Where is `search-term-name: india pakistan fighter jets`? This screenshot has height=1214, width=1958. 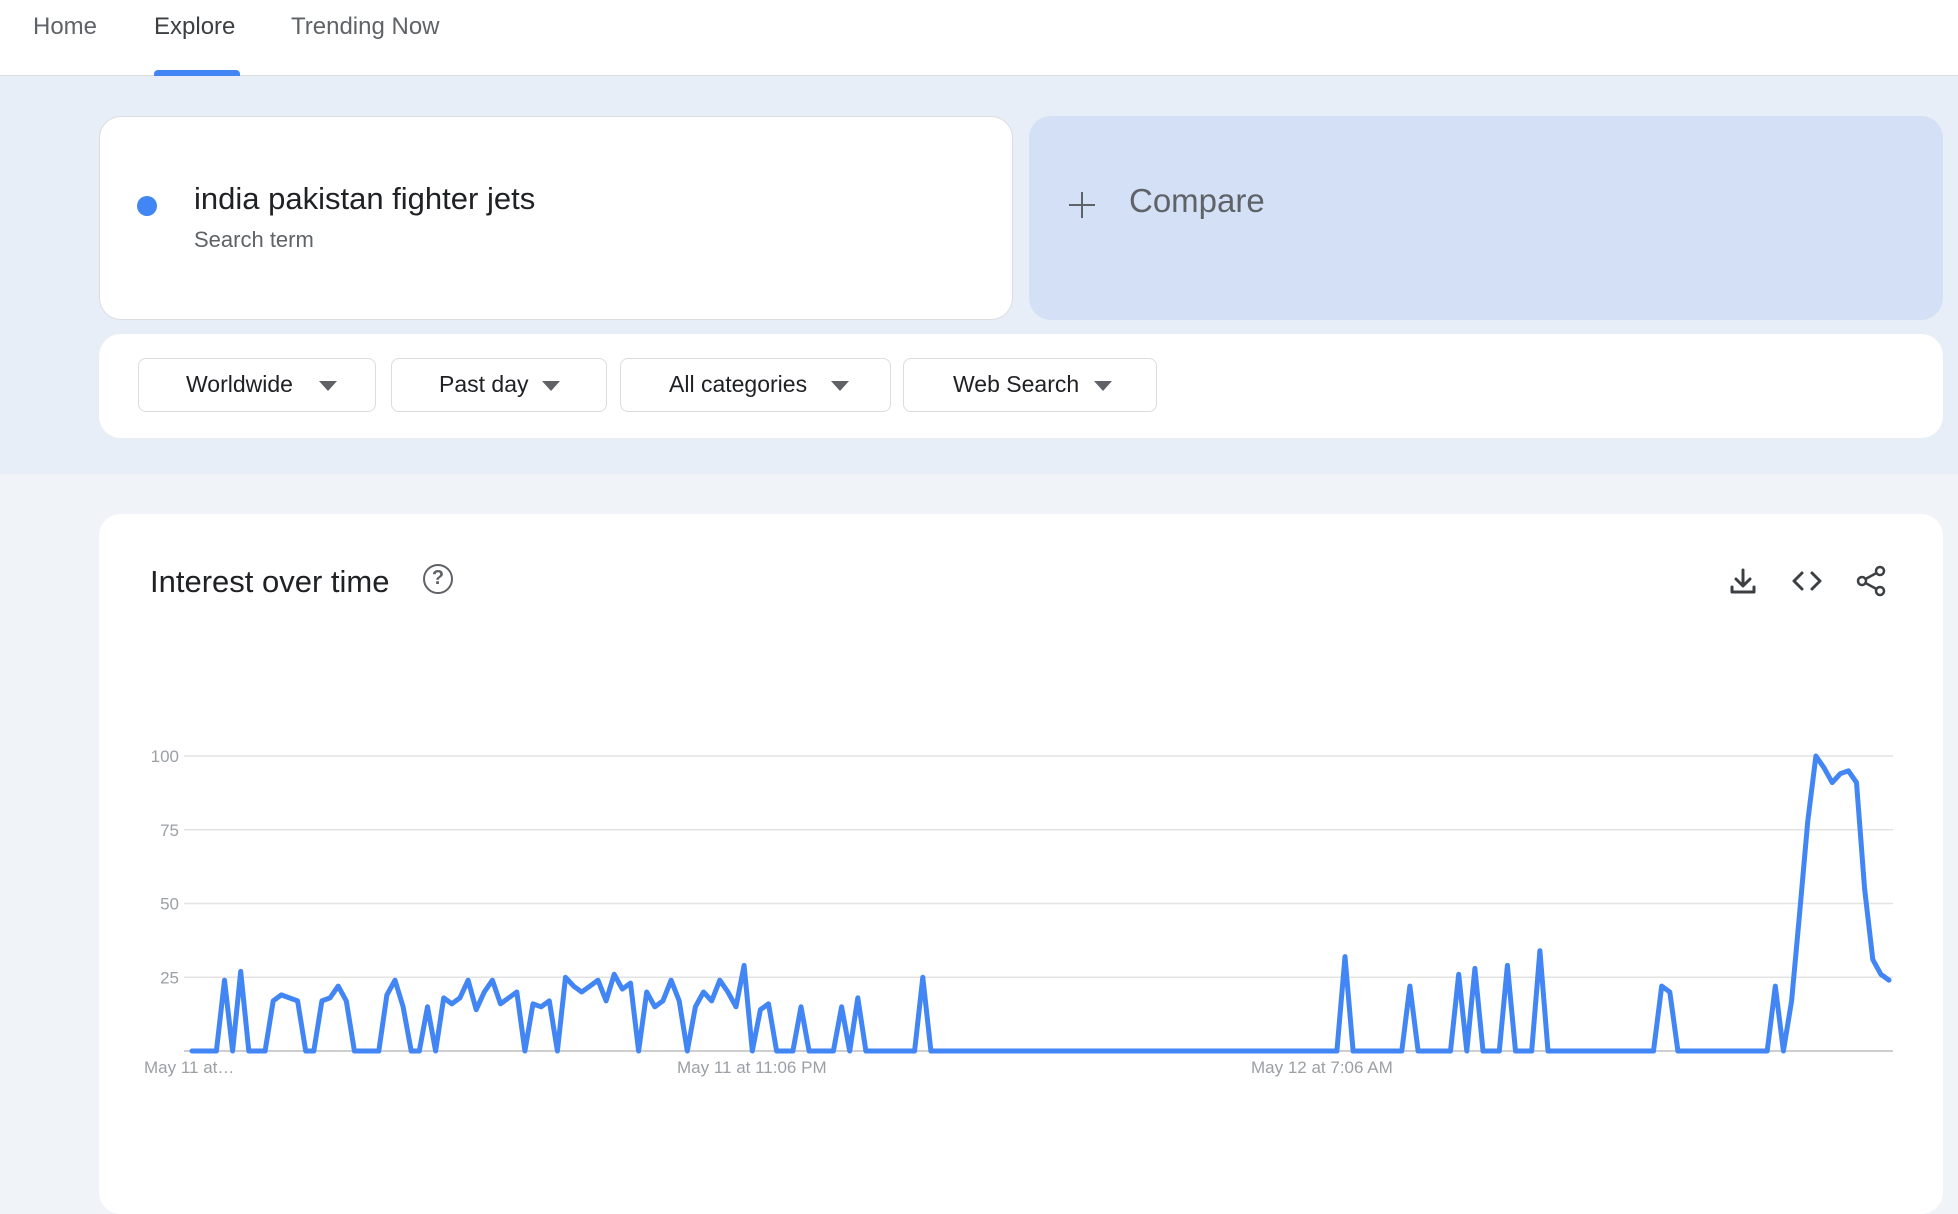
search-term-name: india pakistan fighter jets is located at coordinates (364, 199).